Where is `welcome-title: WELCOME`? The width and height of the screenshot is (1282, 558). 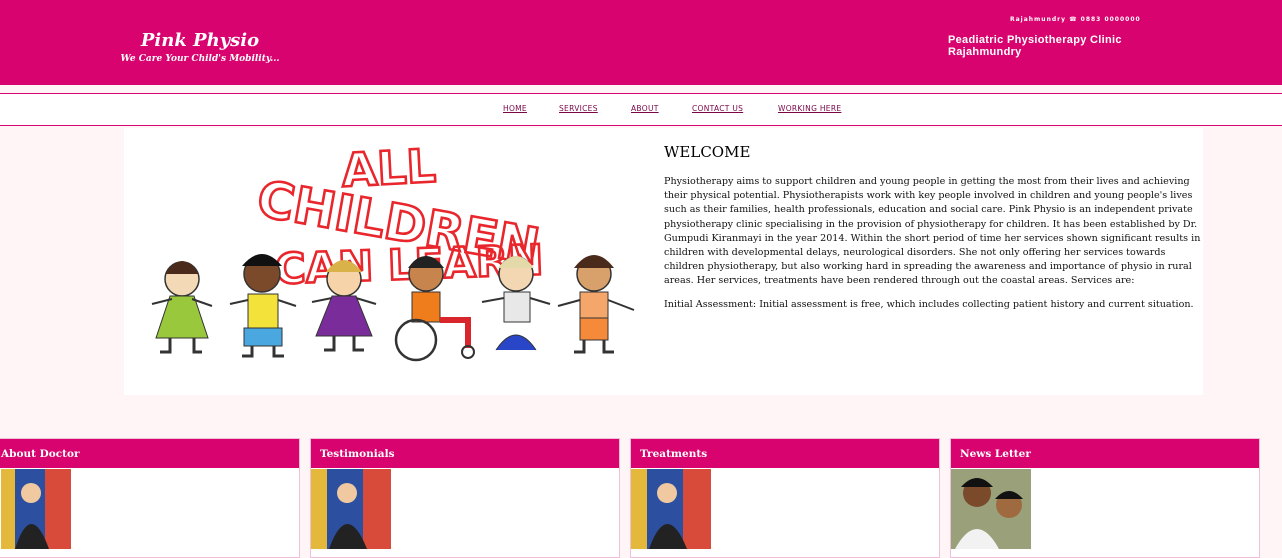
welcome-title: WELCOME is located at coordinates (707, 152).